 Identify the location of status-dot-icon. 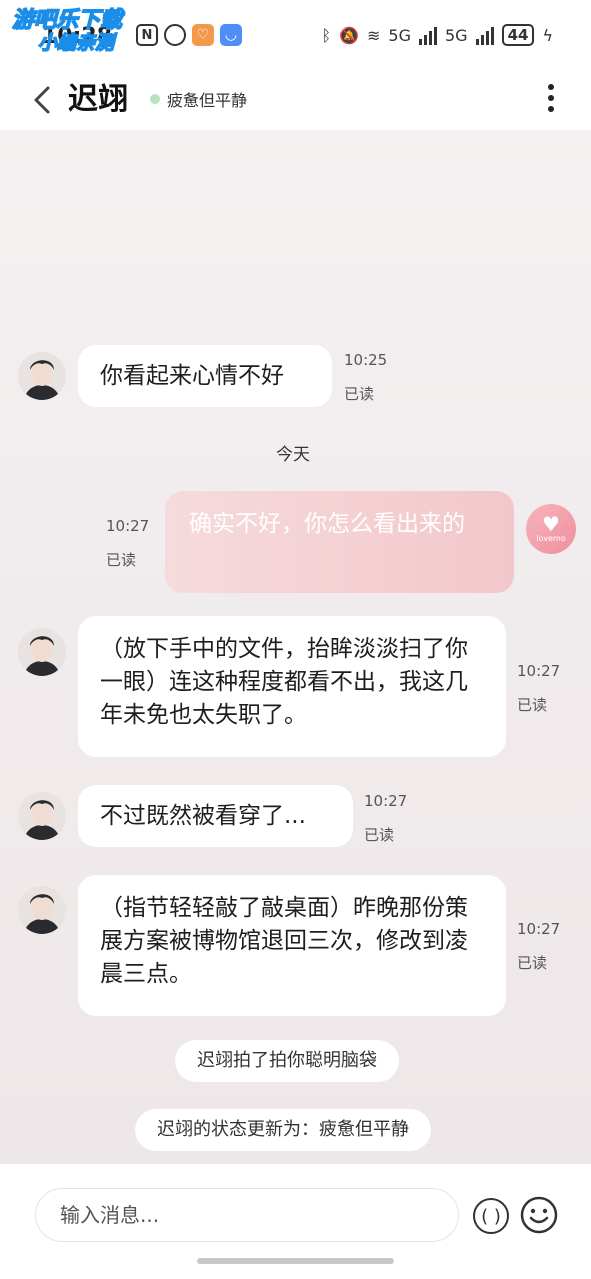
(155, 99).